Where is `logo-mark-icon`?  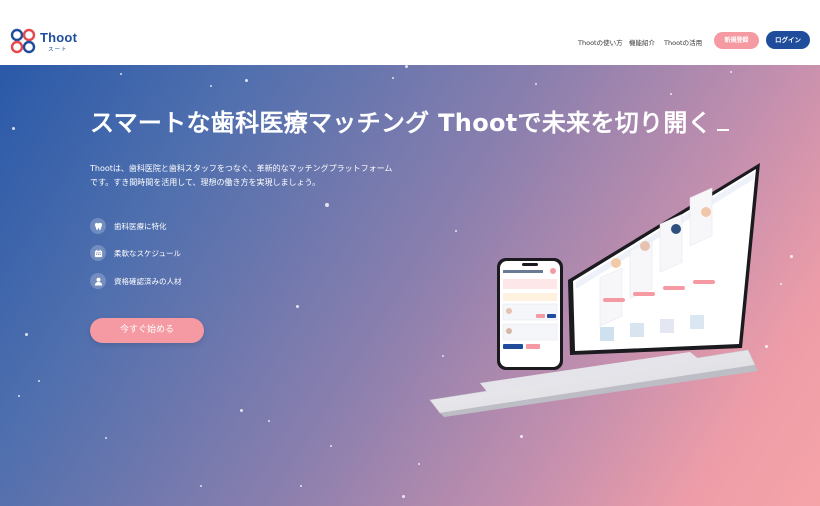
logo-mark-icon is located at coordinates (23, 41).